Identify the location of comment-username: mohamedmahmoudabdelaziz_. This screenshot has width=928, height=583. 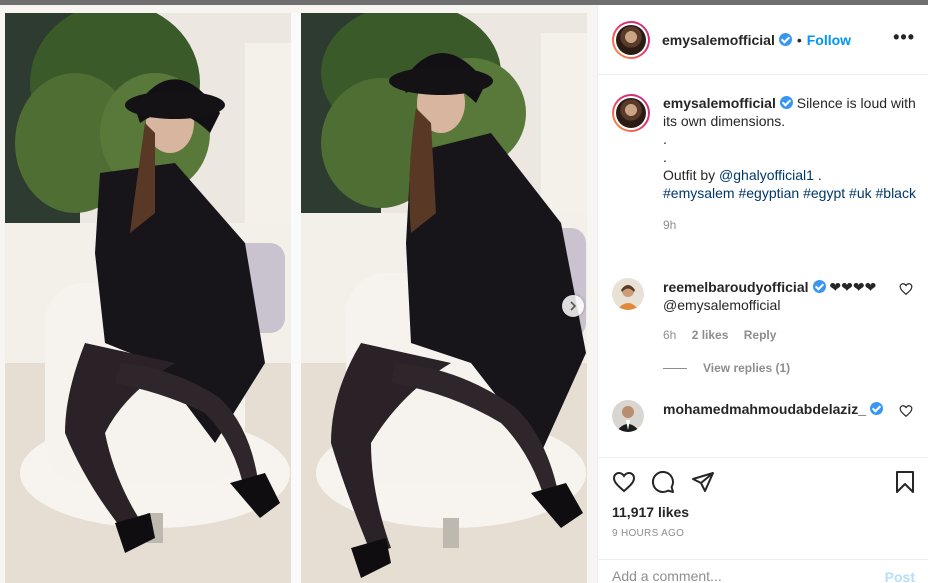
(764, 409).